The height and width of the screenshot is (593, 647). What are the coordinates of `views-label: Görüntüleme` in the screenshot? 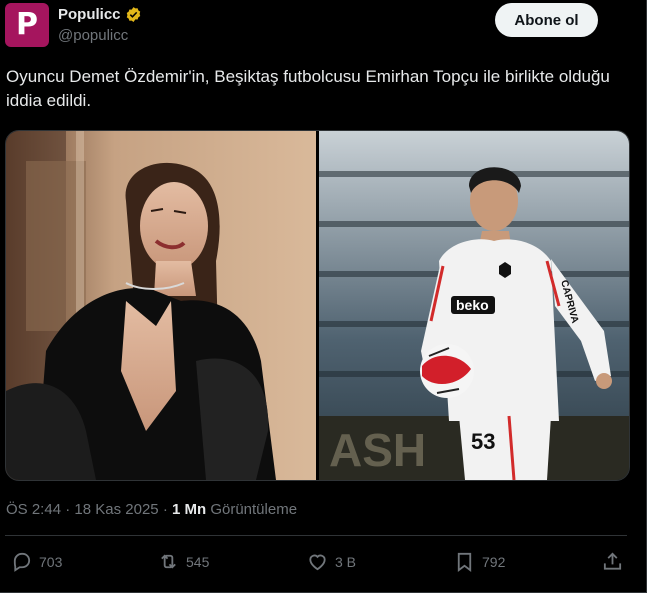 It's located at (254, 509).